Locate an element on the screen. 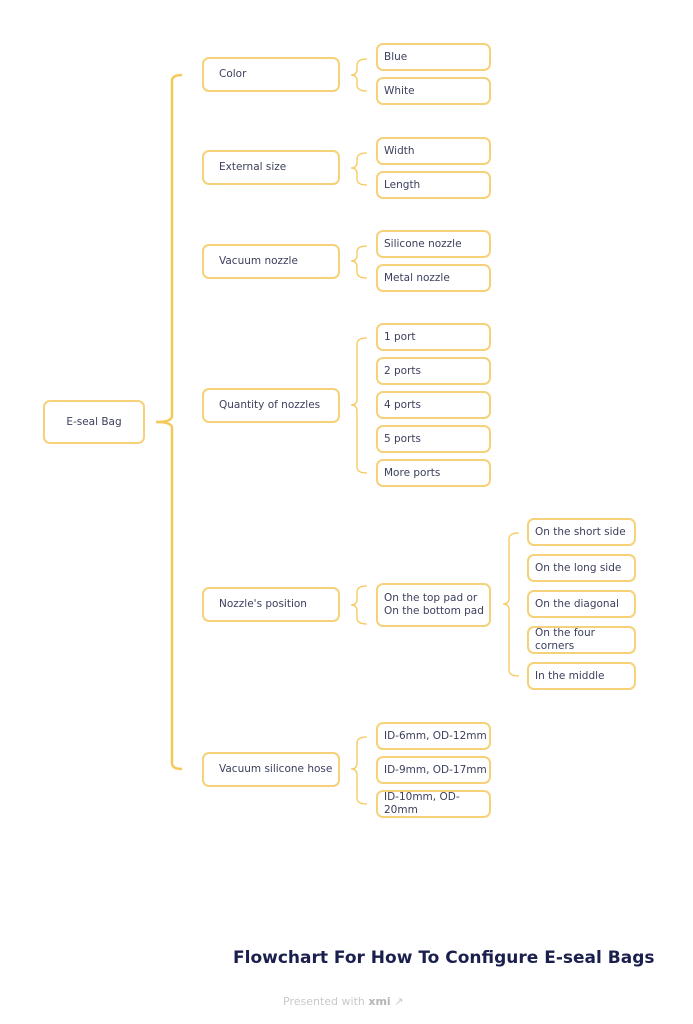 Image resolution: width=693 pixels, height=1024 pixels. brand-name: xmi is located at coordinates (379, 1001).